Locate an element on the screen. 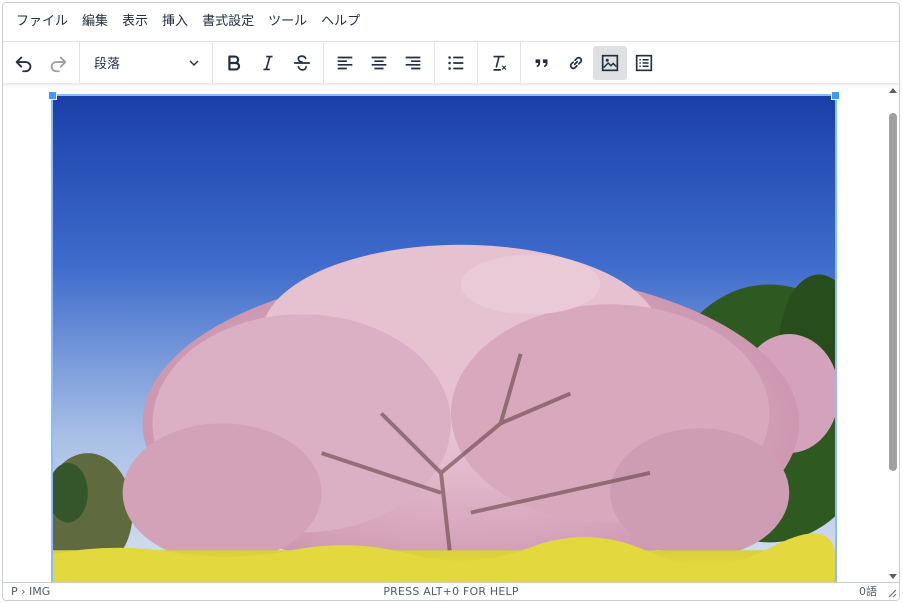 Image resolution: width=903 pixels, height=603 pixels. quote-icon is located at coordinates (541, 62).